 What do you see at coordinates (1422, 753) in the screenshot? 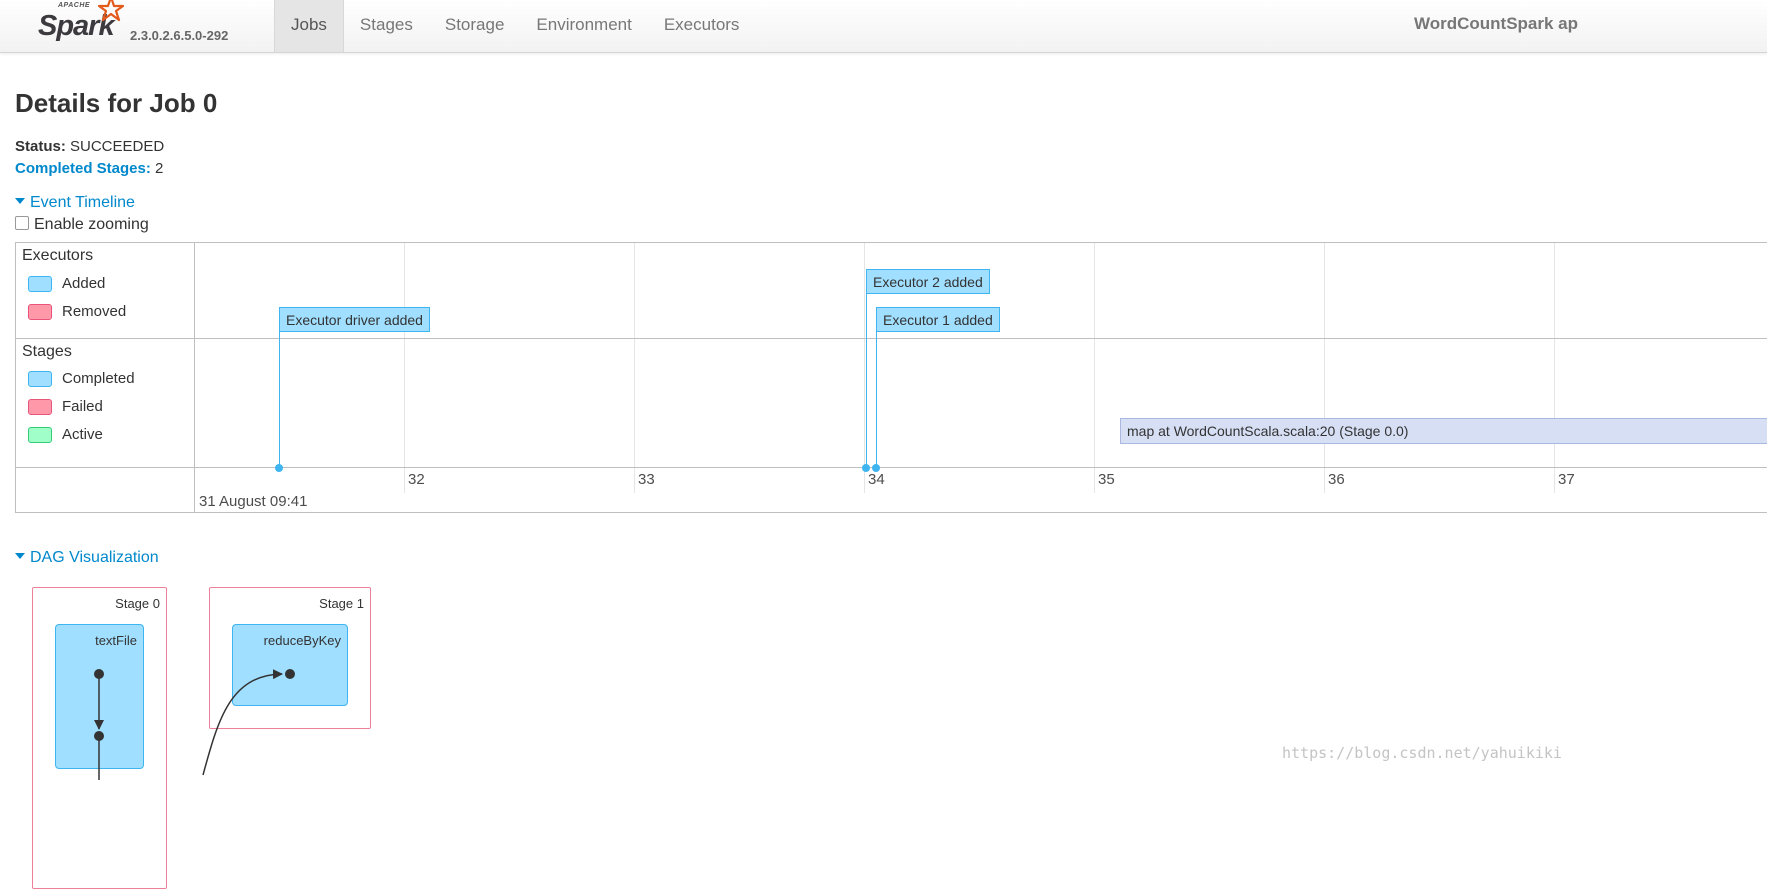
I see `watermark: https://blog.csdn.net/yahuikiki` at bounding box center [1422, 753].